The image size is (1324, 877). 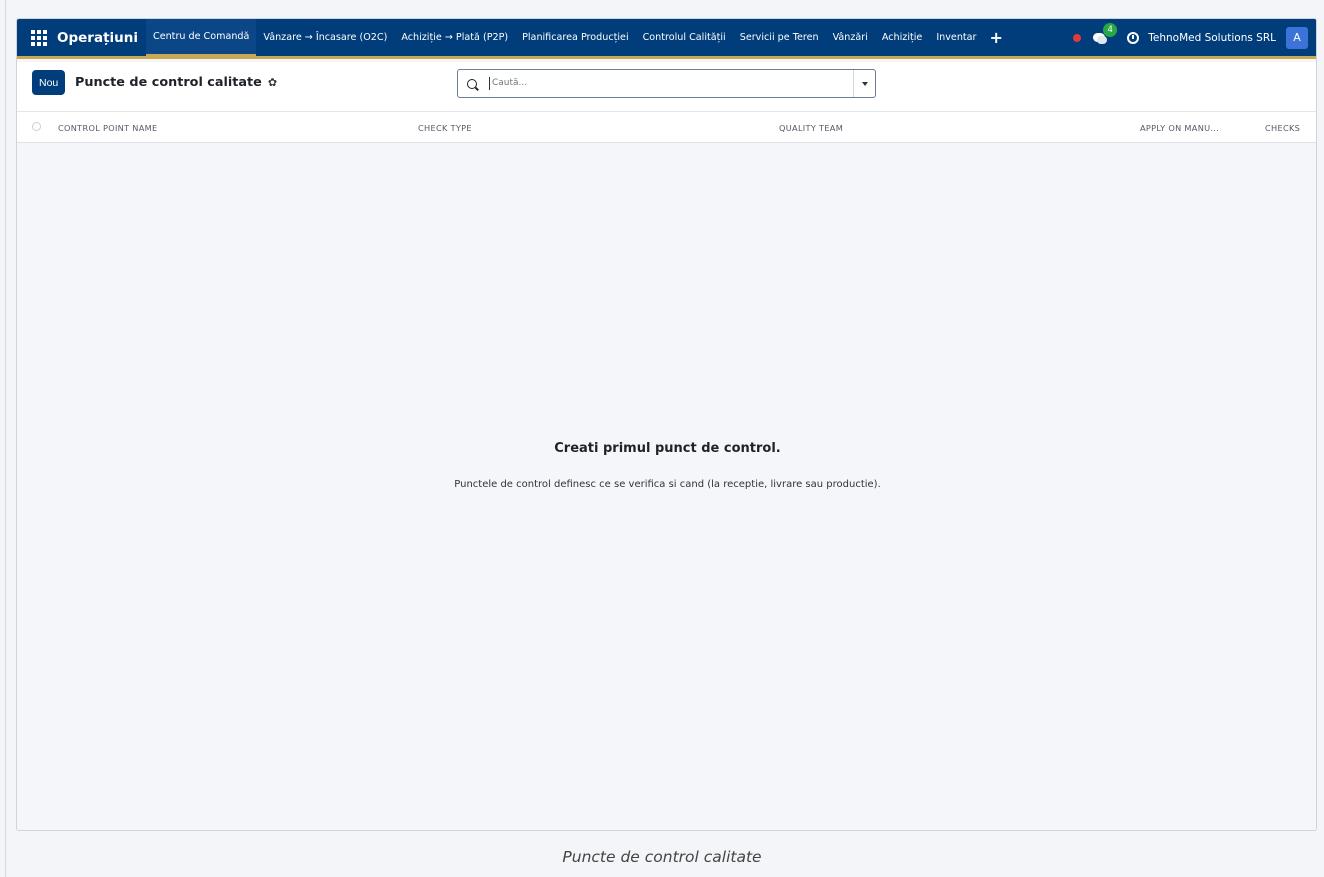 I want to click on select-all-checkbox, so click(x=36, y=126).